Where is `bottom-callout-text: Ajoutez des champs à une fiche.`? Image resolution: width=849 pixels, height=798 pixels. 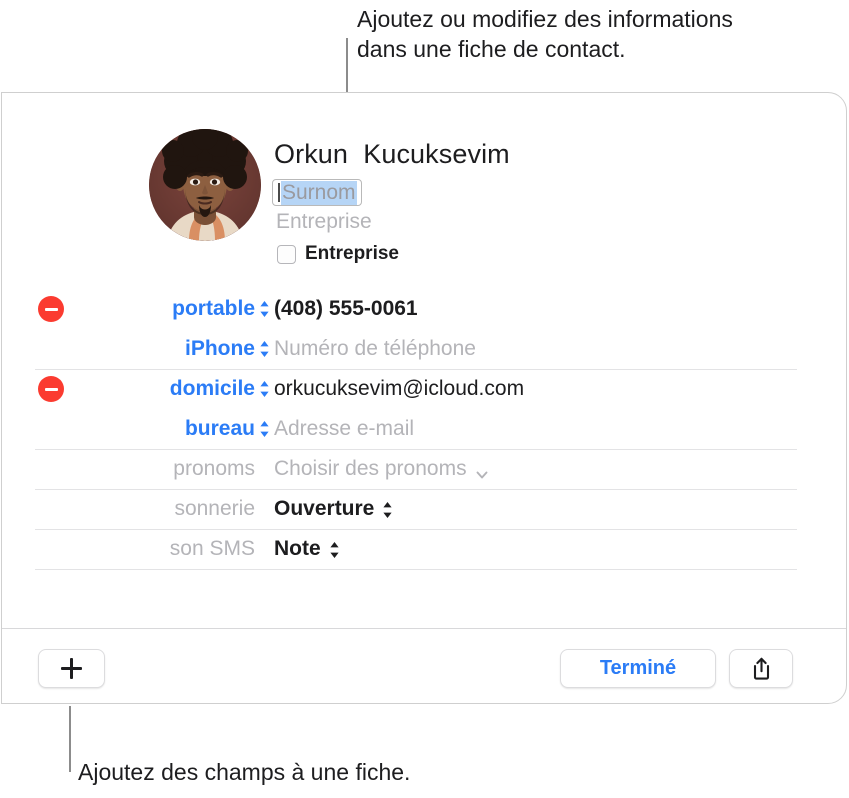 bottom-callout-text: Ajoutez des champs à une fiche. is located at coordinates (244, 772).